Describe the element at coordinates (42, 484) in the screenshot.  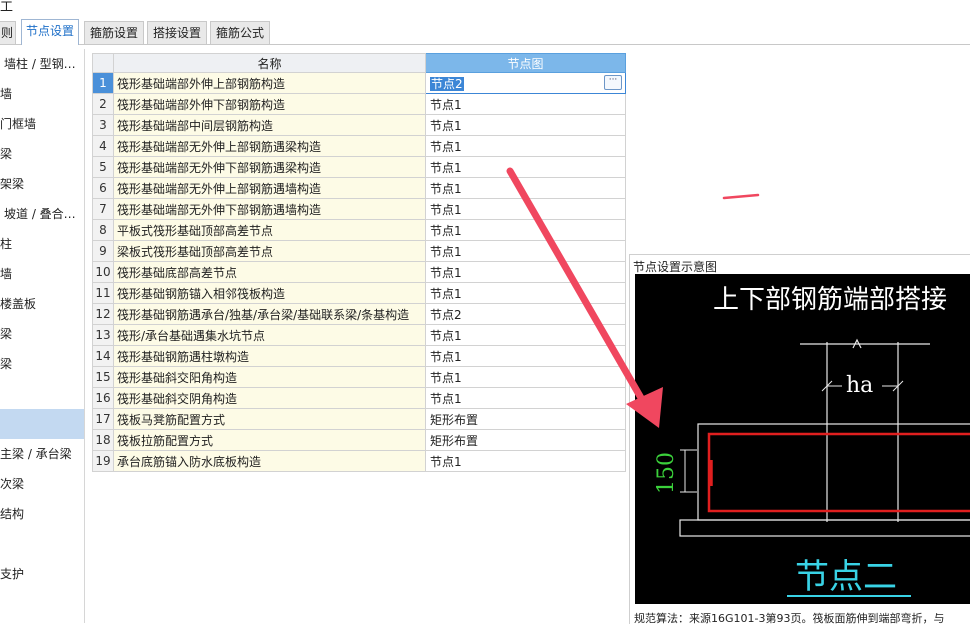
I see `sidebar-item: 次梁` at that location.